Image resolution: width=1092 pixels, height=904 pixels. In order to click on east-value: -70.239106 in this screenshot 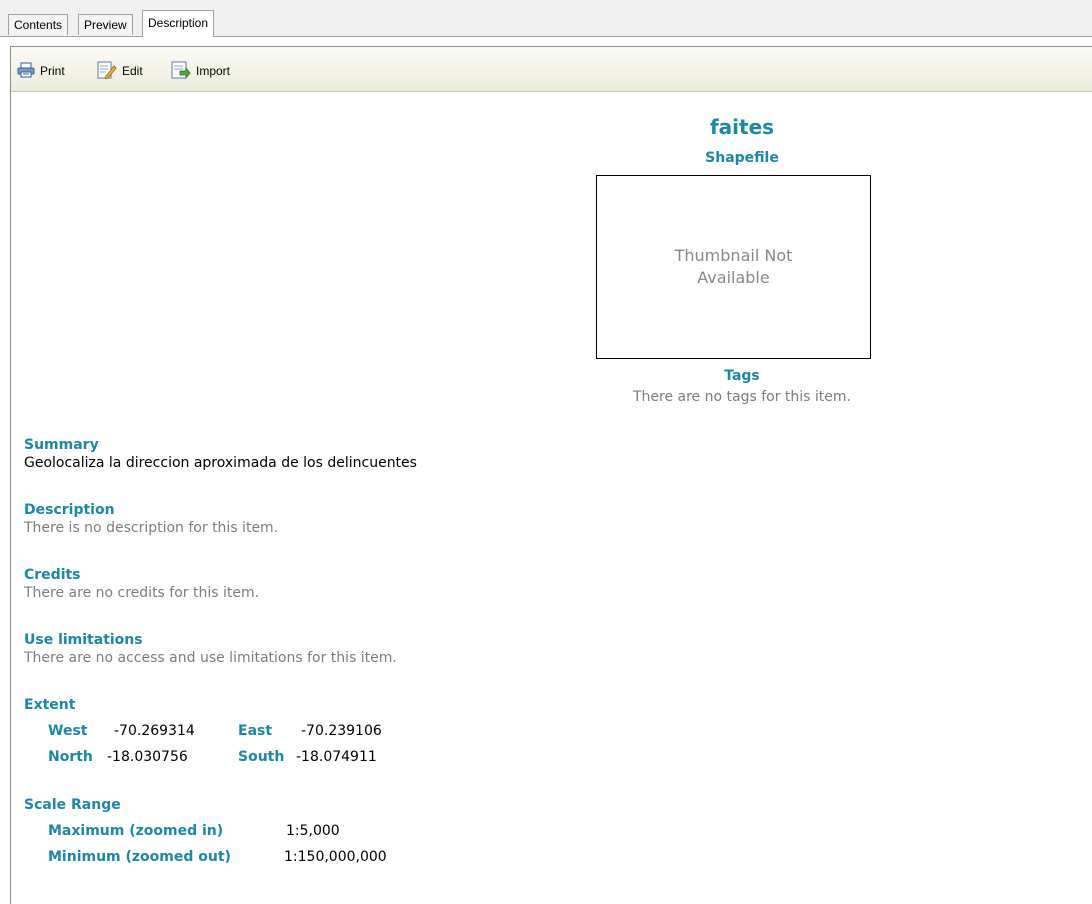, I will do `click(341, 731)`.